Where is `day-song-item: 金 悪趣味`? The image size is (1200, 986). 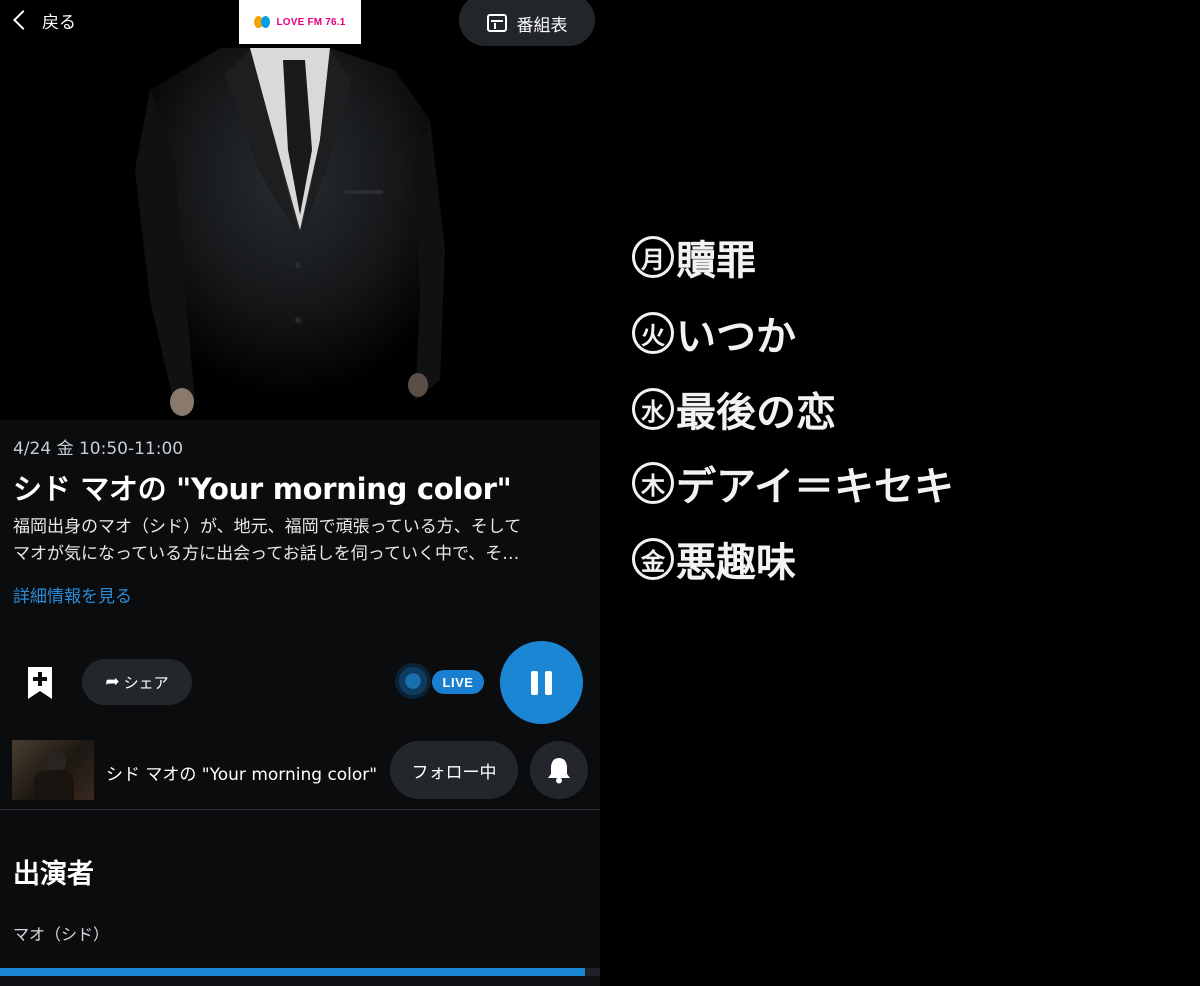 day-song-item: 金 悪趣味 is located at coordinates (714, 559).